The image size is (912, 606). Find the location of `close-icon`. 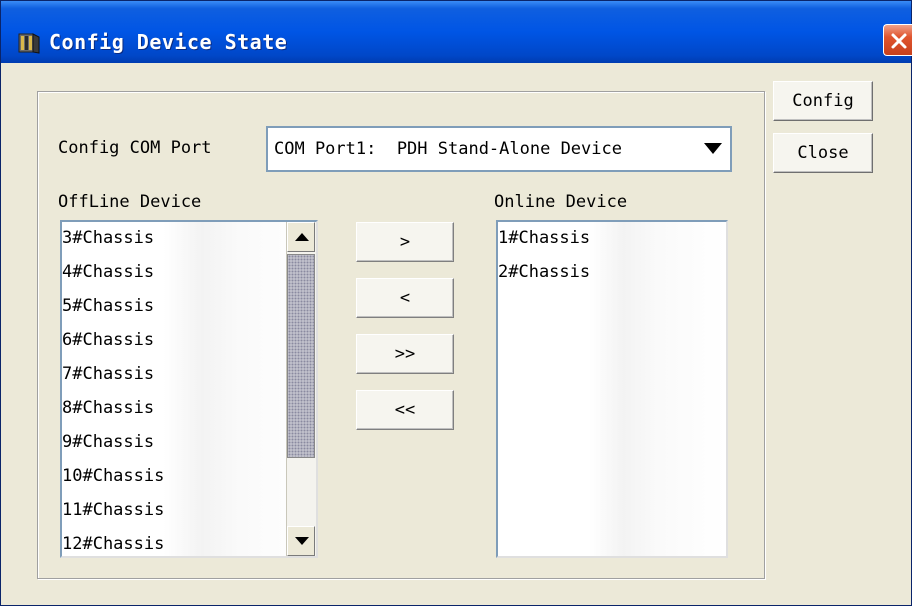

close-icon is located at coordinates (899, 41).